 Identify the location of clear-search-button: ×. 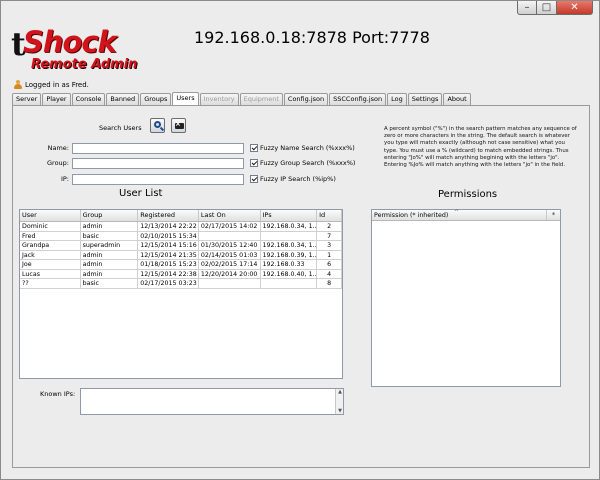
(178, 125).